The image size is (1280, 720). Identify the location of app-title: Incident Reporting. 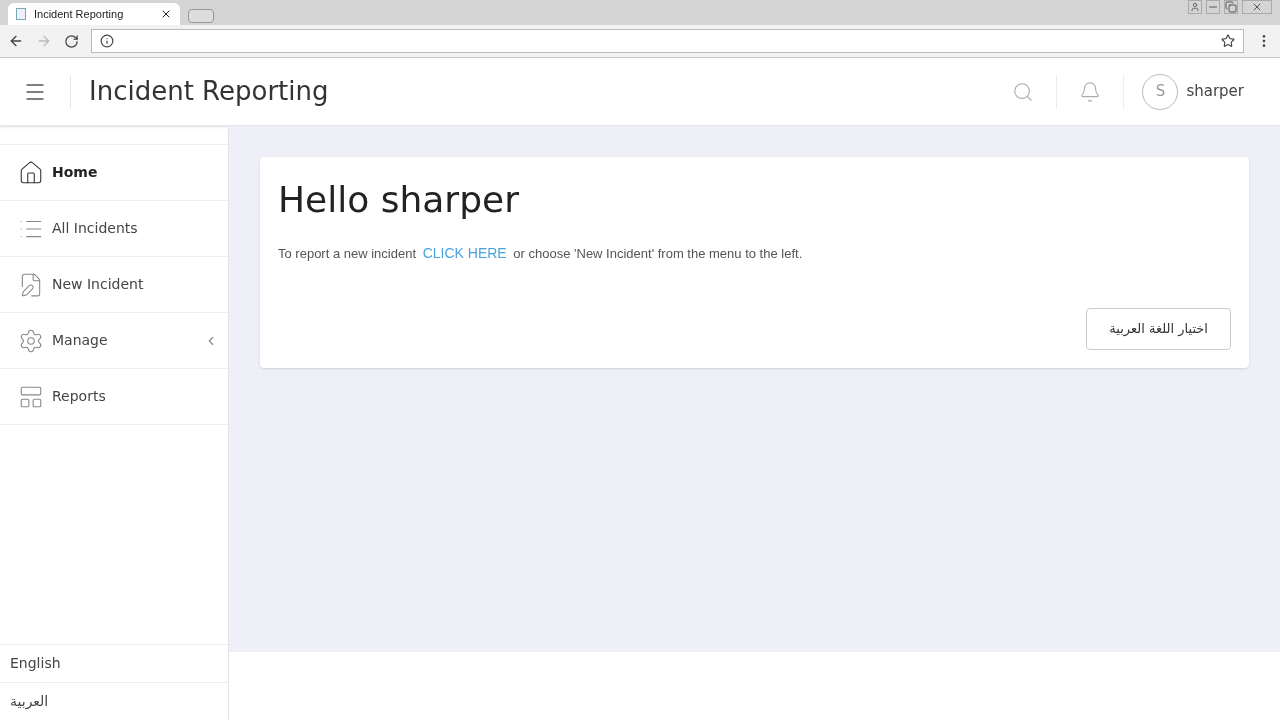
(209, 91).